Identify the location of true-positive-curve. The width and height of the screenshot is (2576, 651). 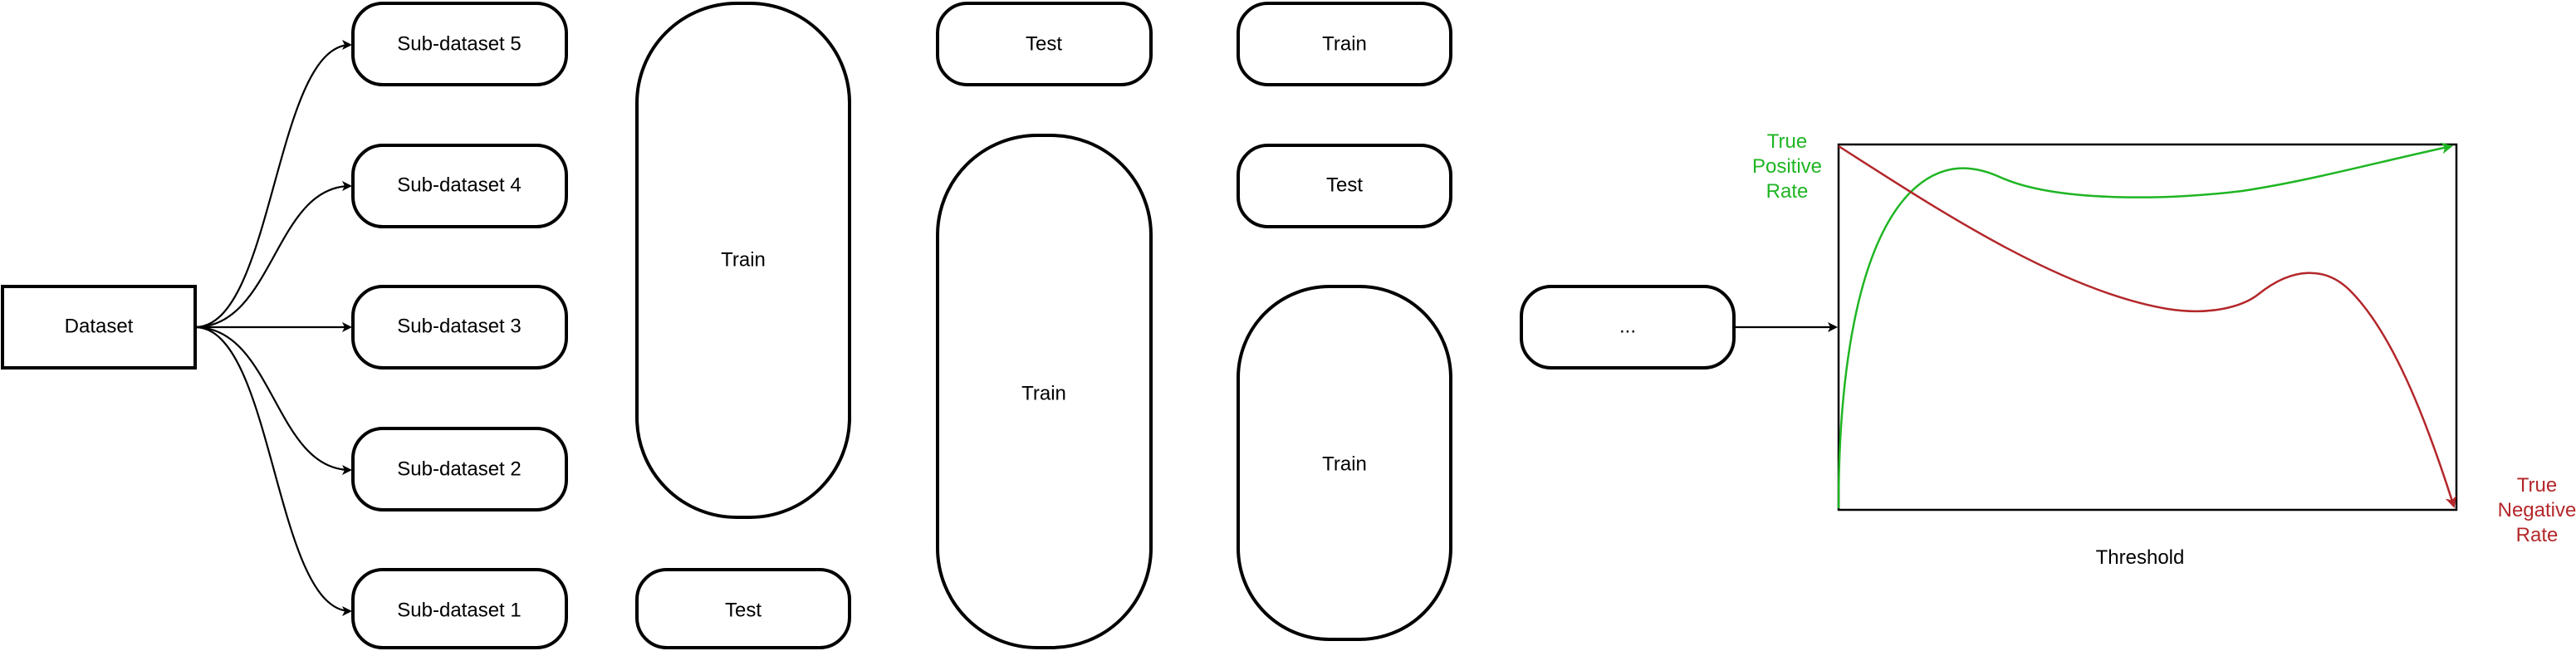
(2145, 325).